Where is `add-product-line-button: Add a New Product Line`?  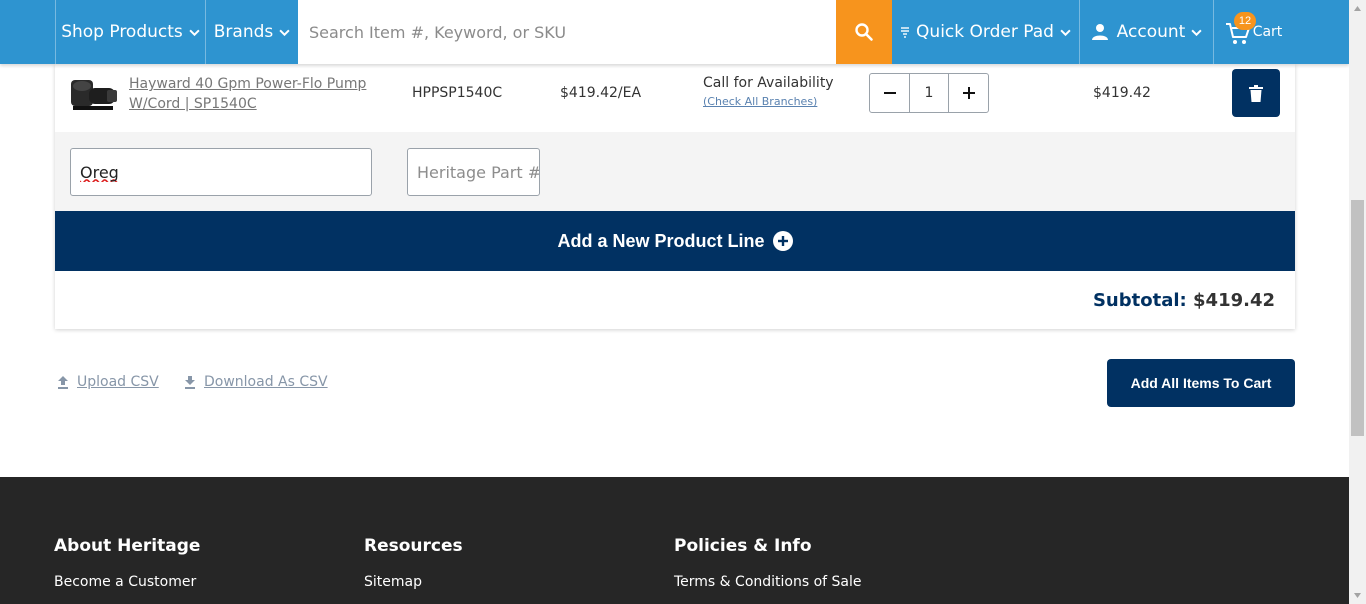
add-product-line-button: Add a New Product Line is located at coordinates (675, 241).